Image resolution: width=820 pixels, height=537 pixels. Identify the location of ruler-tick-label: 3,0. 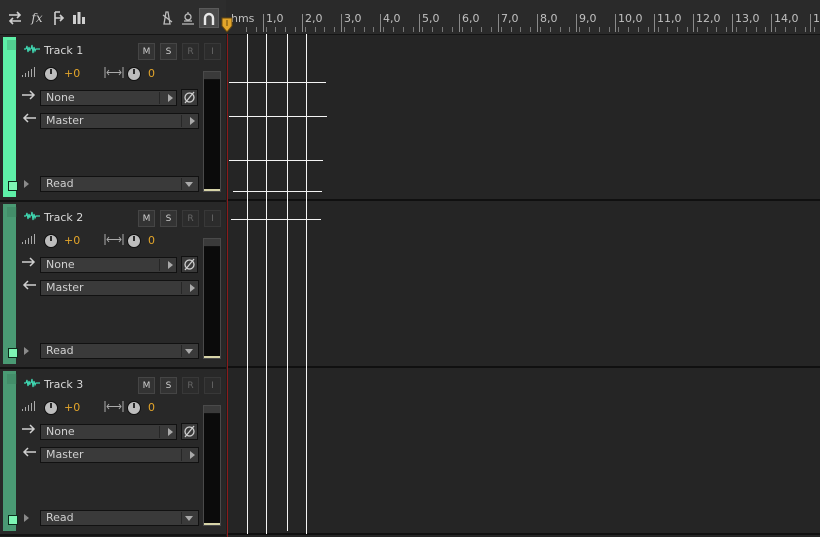
(353, 18).